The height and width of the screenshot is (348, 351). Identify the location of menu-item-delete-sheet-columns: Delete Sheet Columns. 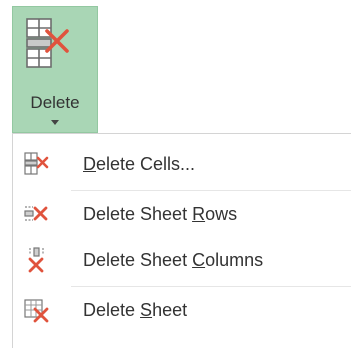
(182, 261).